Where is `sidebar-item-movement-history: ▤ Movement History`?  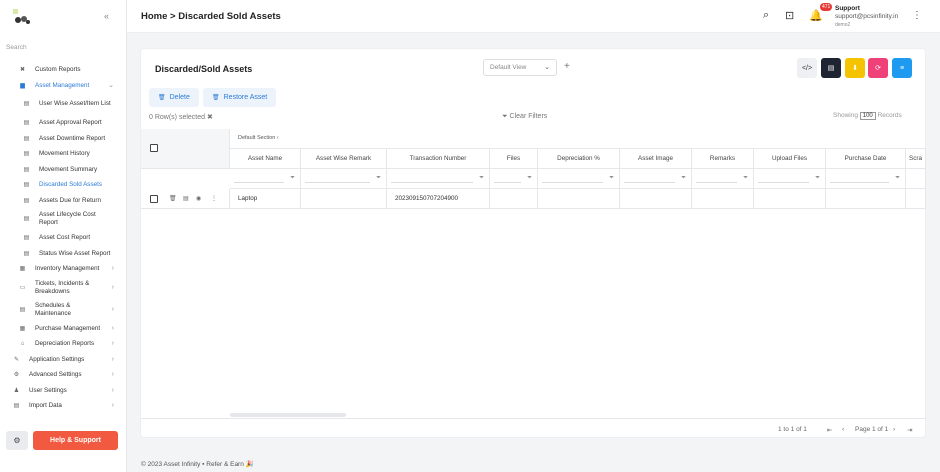
sidebar-item-movement-history: ▤ Movement History is located at coordinates (63, 154).